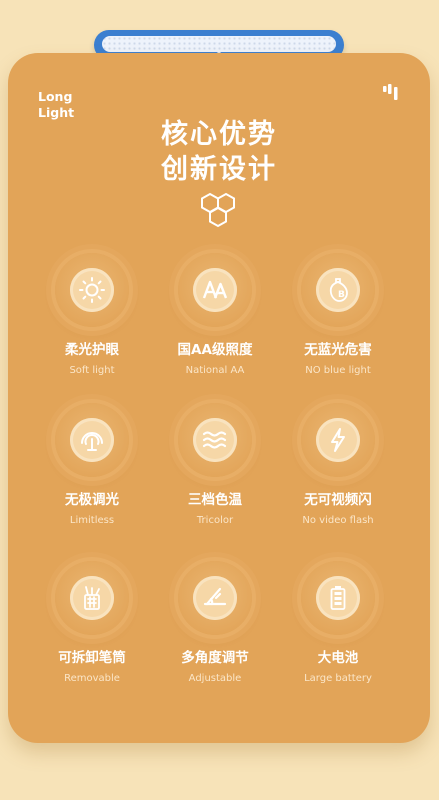  Describe the element at coordinates (55, 96) in the screenshot. I see `brand-line-1: Long` at that location.